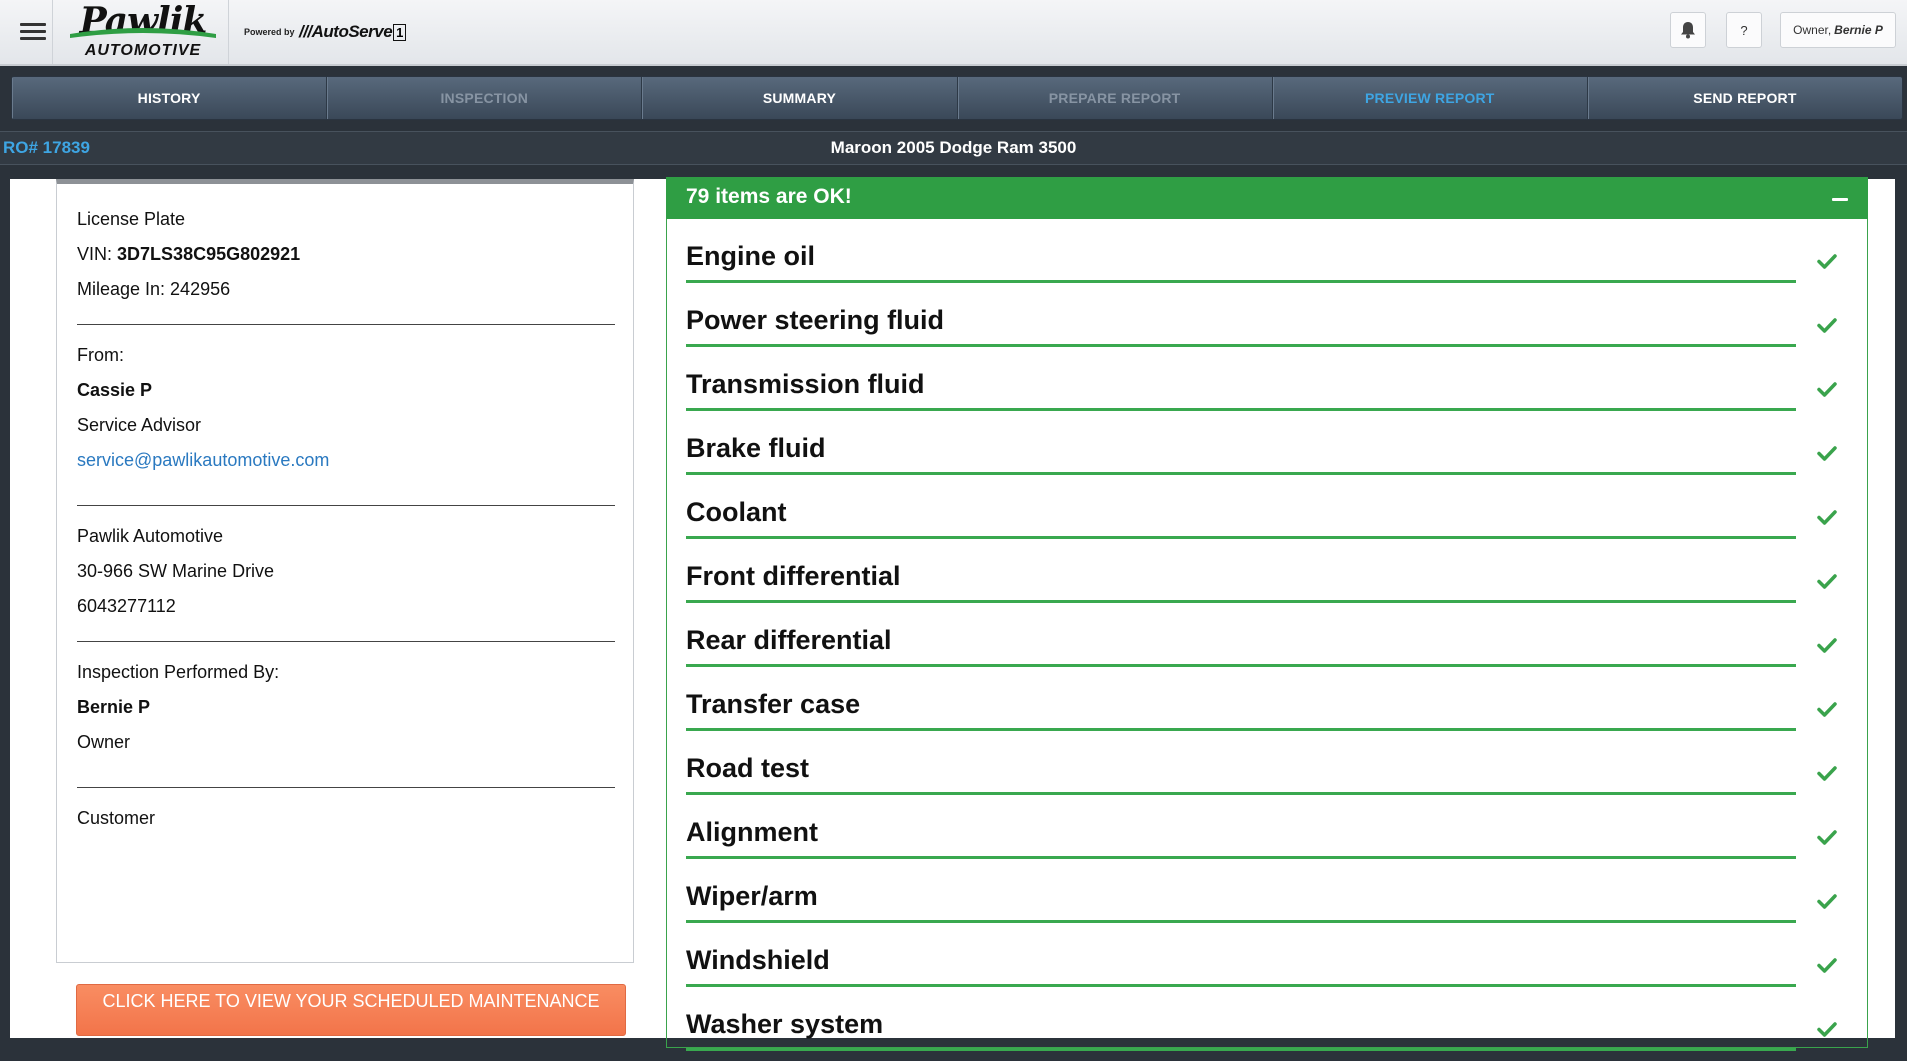  Describe the element at coordinates (1840, 199) in the screenshot. I see `collapse-minus-icon` at that location.